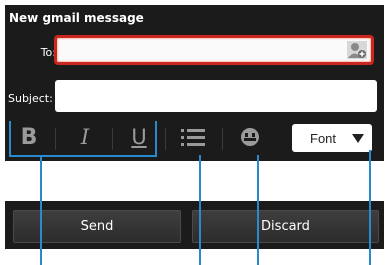 The width and height of the screenshot is (389, 265). I want to click on bold-button: B, so click(29, 137).